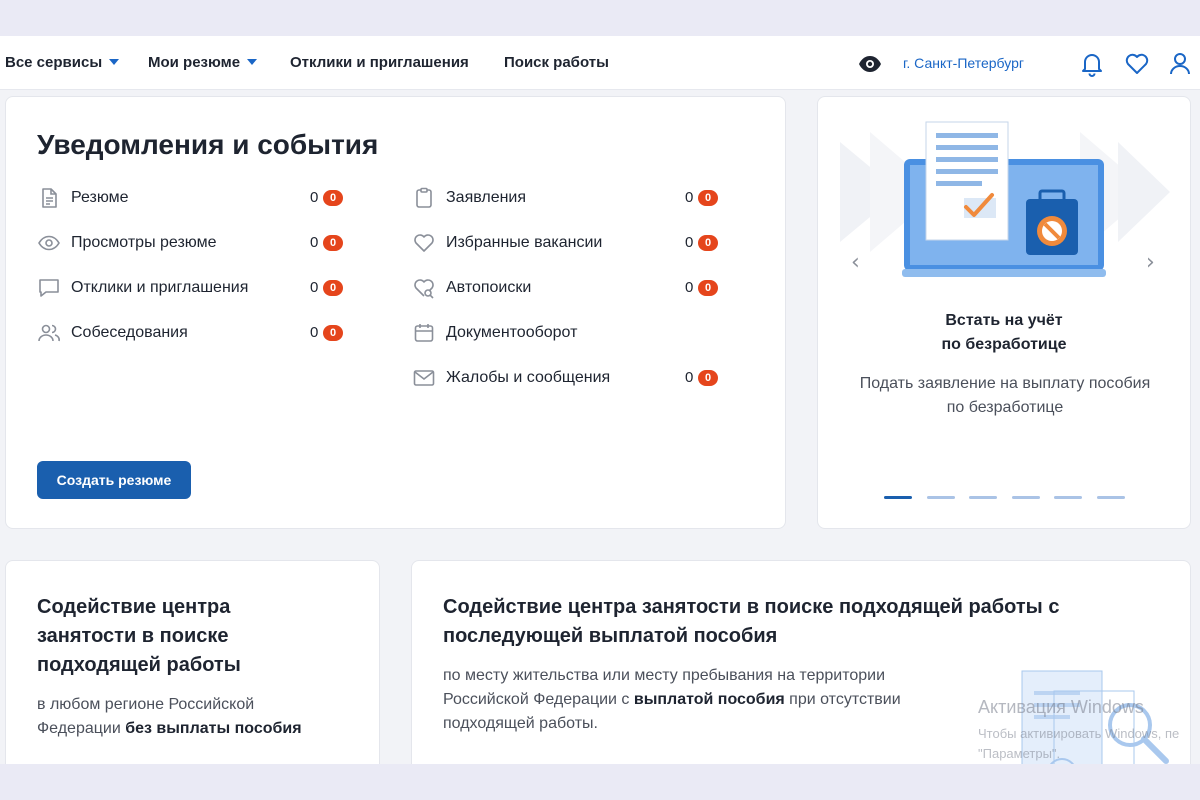 This screenshot has width=1200, height=800. I want to click on heart-check-icon, so click(424, 288).